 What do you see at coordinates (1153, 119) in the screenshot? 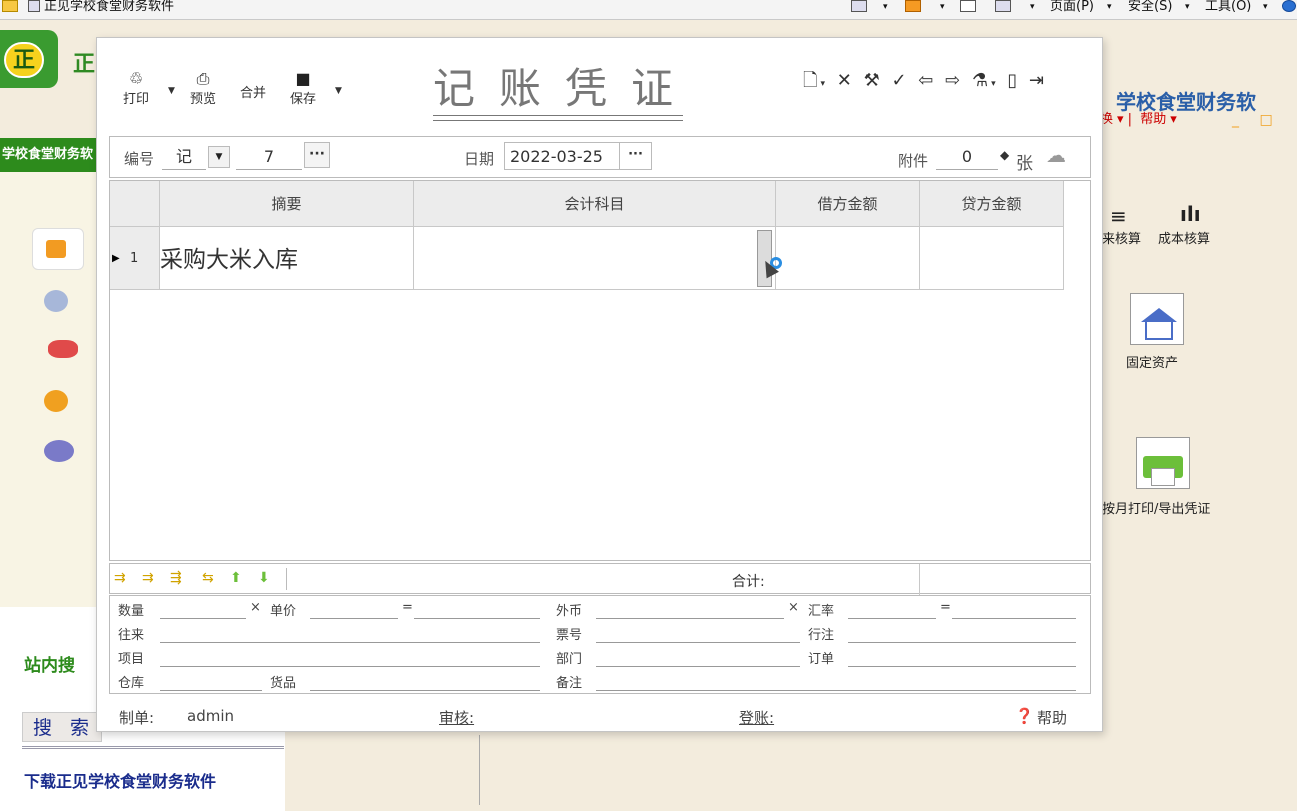
I see `help-menu: 帮助` at bounding box center [1153, 119].